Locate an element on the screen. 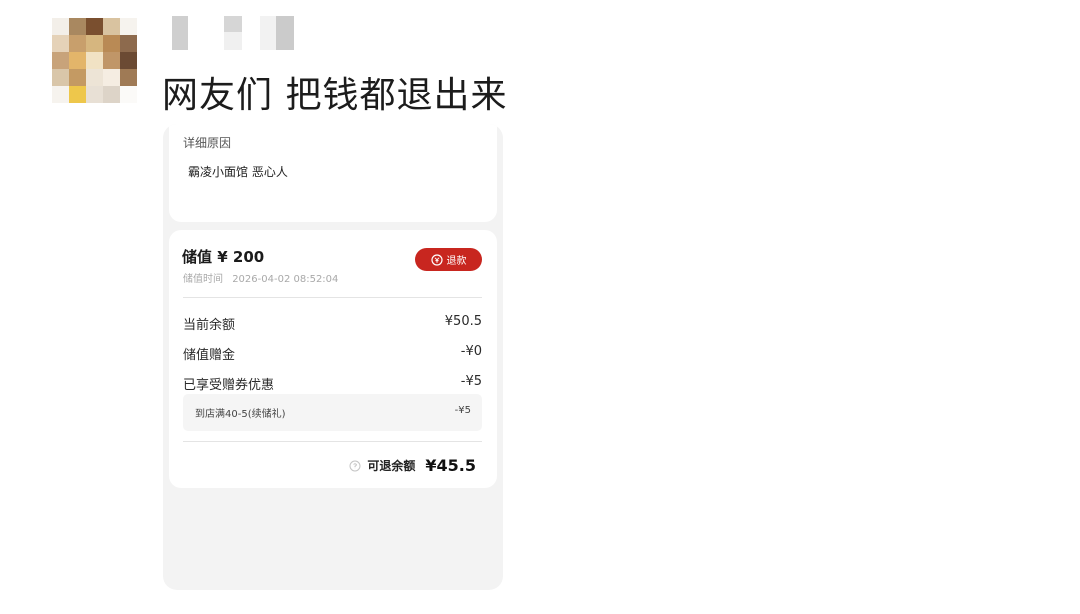 The width and height of the screenshot is (1080, 614). coupon-item-label: 到店满40-5(续储礼) is located at coordinates (240, 414).